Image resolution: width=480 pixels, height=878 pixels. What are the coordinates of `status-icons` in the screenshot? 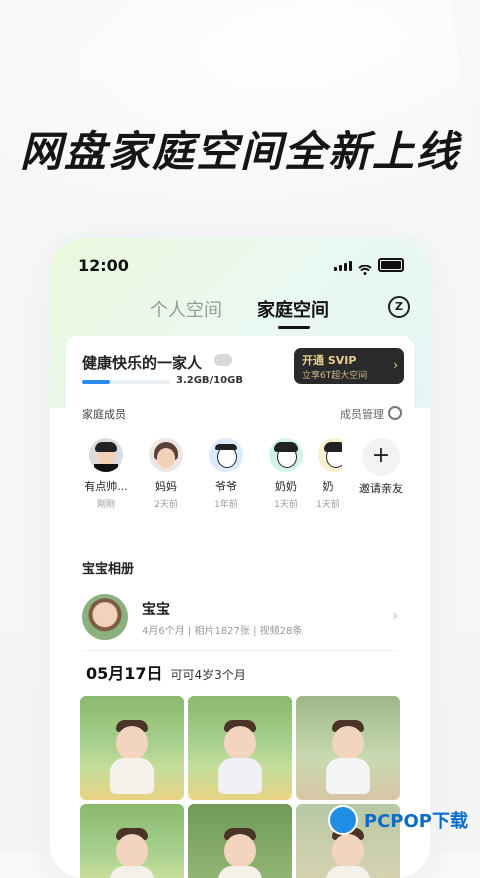 It's located at (369, 266).